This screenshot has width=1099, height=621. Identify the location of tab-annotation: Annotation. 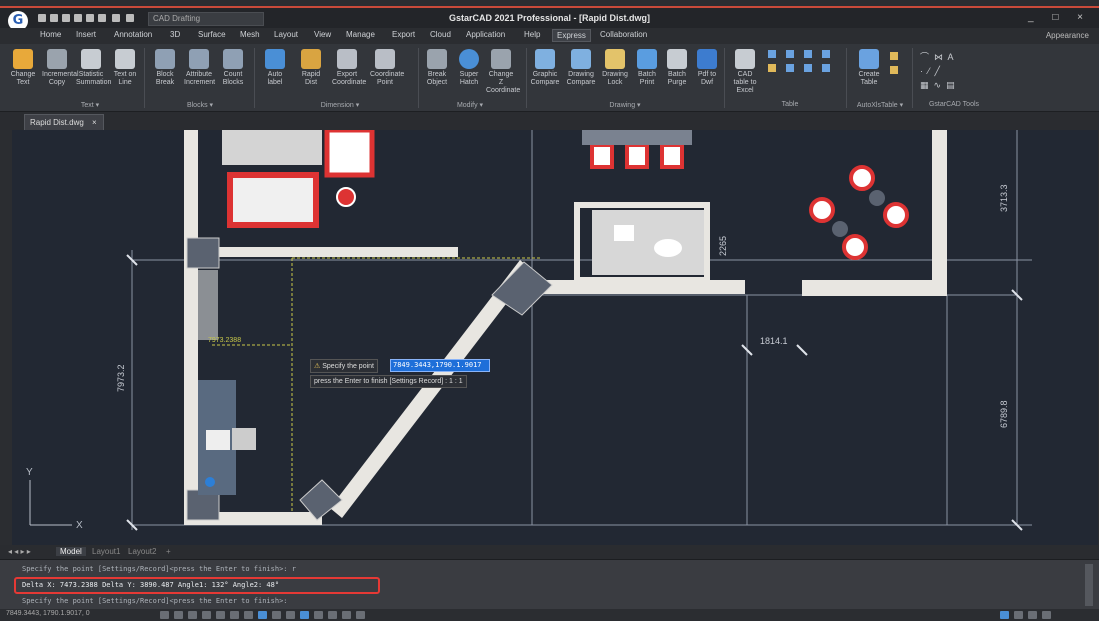
(133, 34).